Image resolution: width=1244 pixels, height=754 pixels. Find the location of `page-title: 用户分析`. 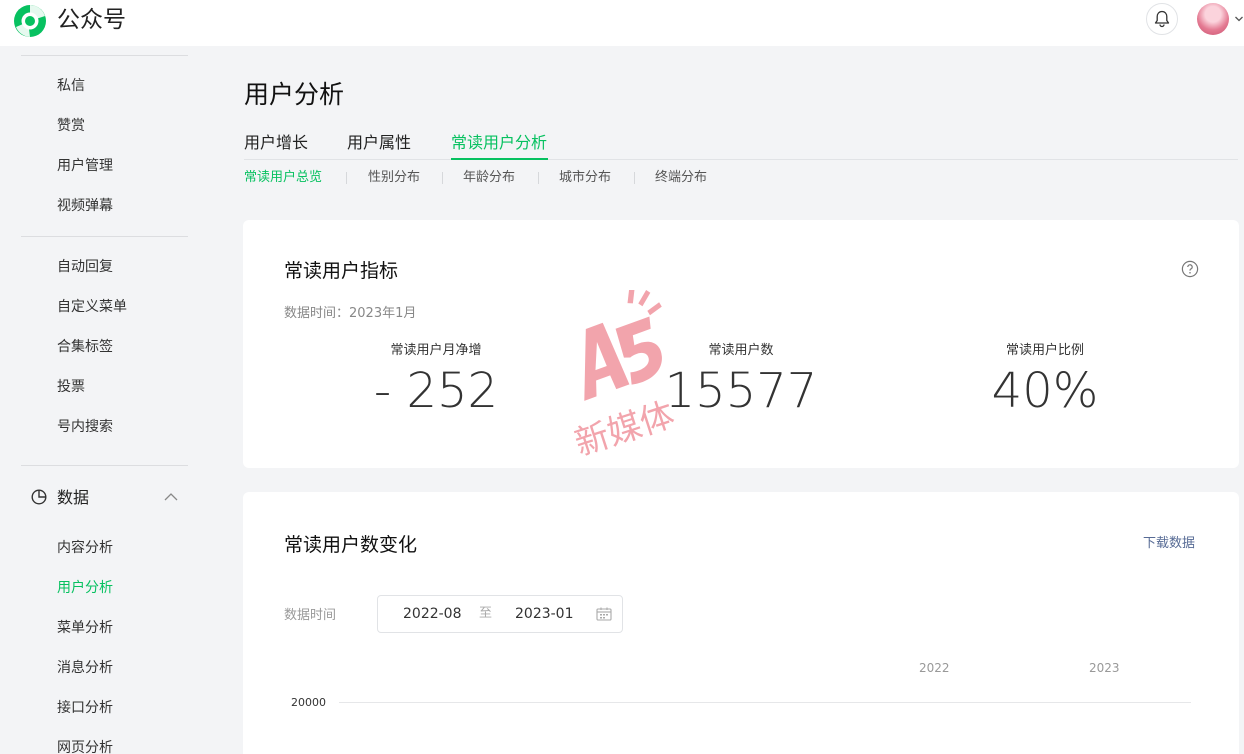

page-title: 用户分析 is located at coordinates (294, 94).